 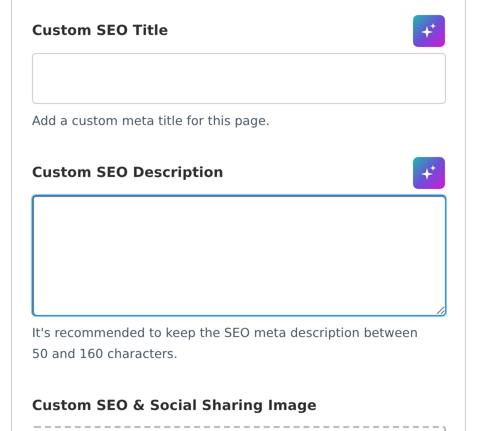 I want to click on help-text: It's recommended to keep the SEO meta description between 50 and 160 characters., so click(x=225, y=343).